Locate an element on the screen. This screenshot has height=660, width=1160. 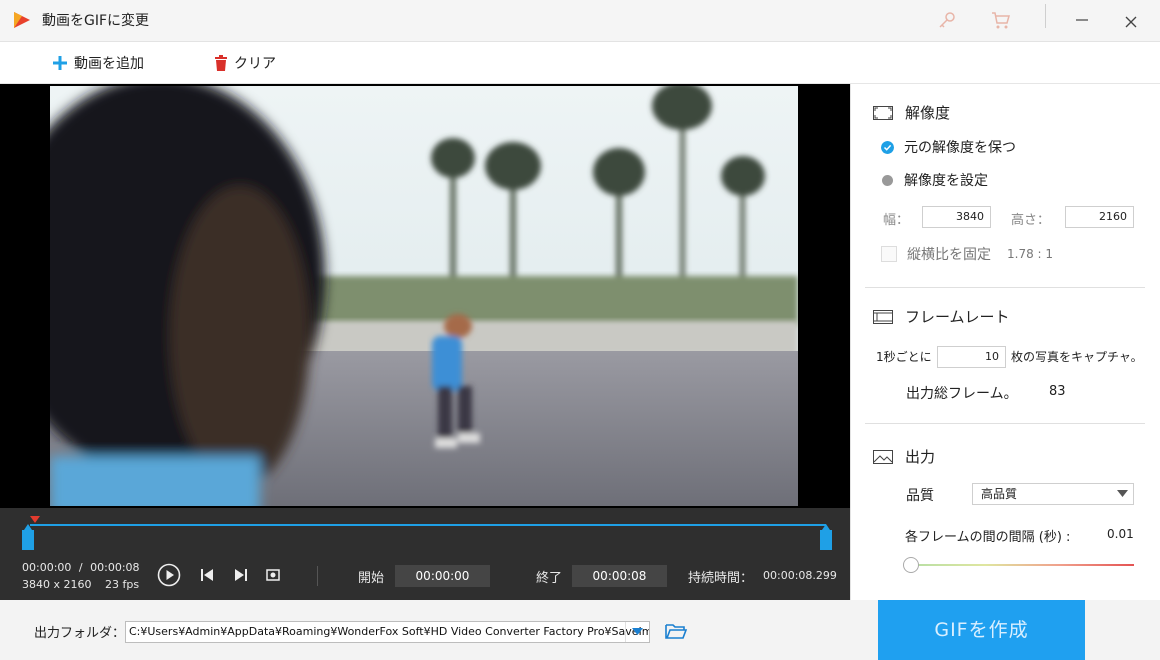
add-video-label: 動画を追加 is located at coordinates (109, 64).